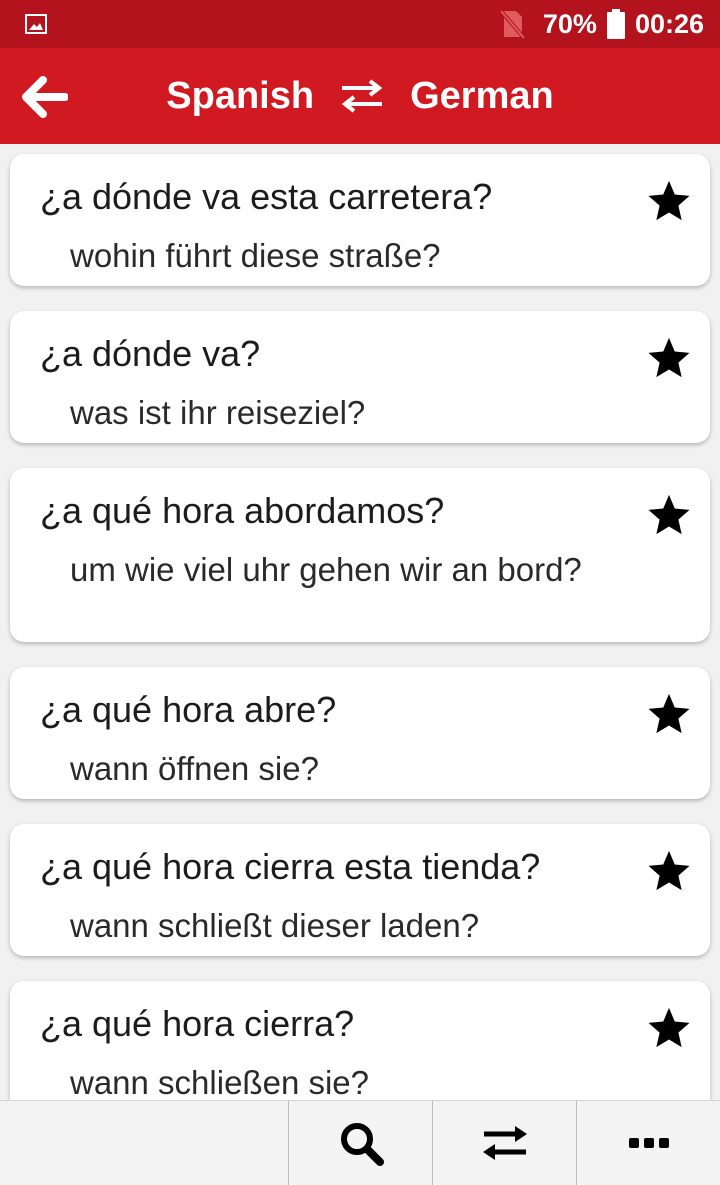 This screenshot has height=1185, width=720. Describe the element at coordinates (290, 866) in the screenshot. I see `source-phrase: ¿a qué hora cierra esta tienda?` at that location.